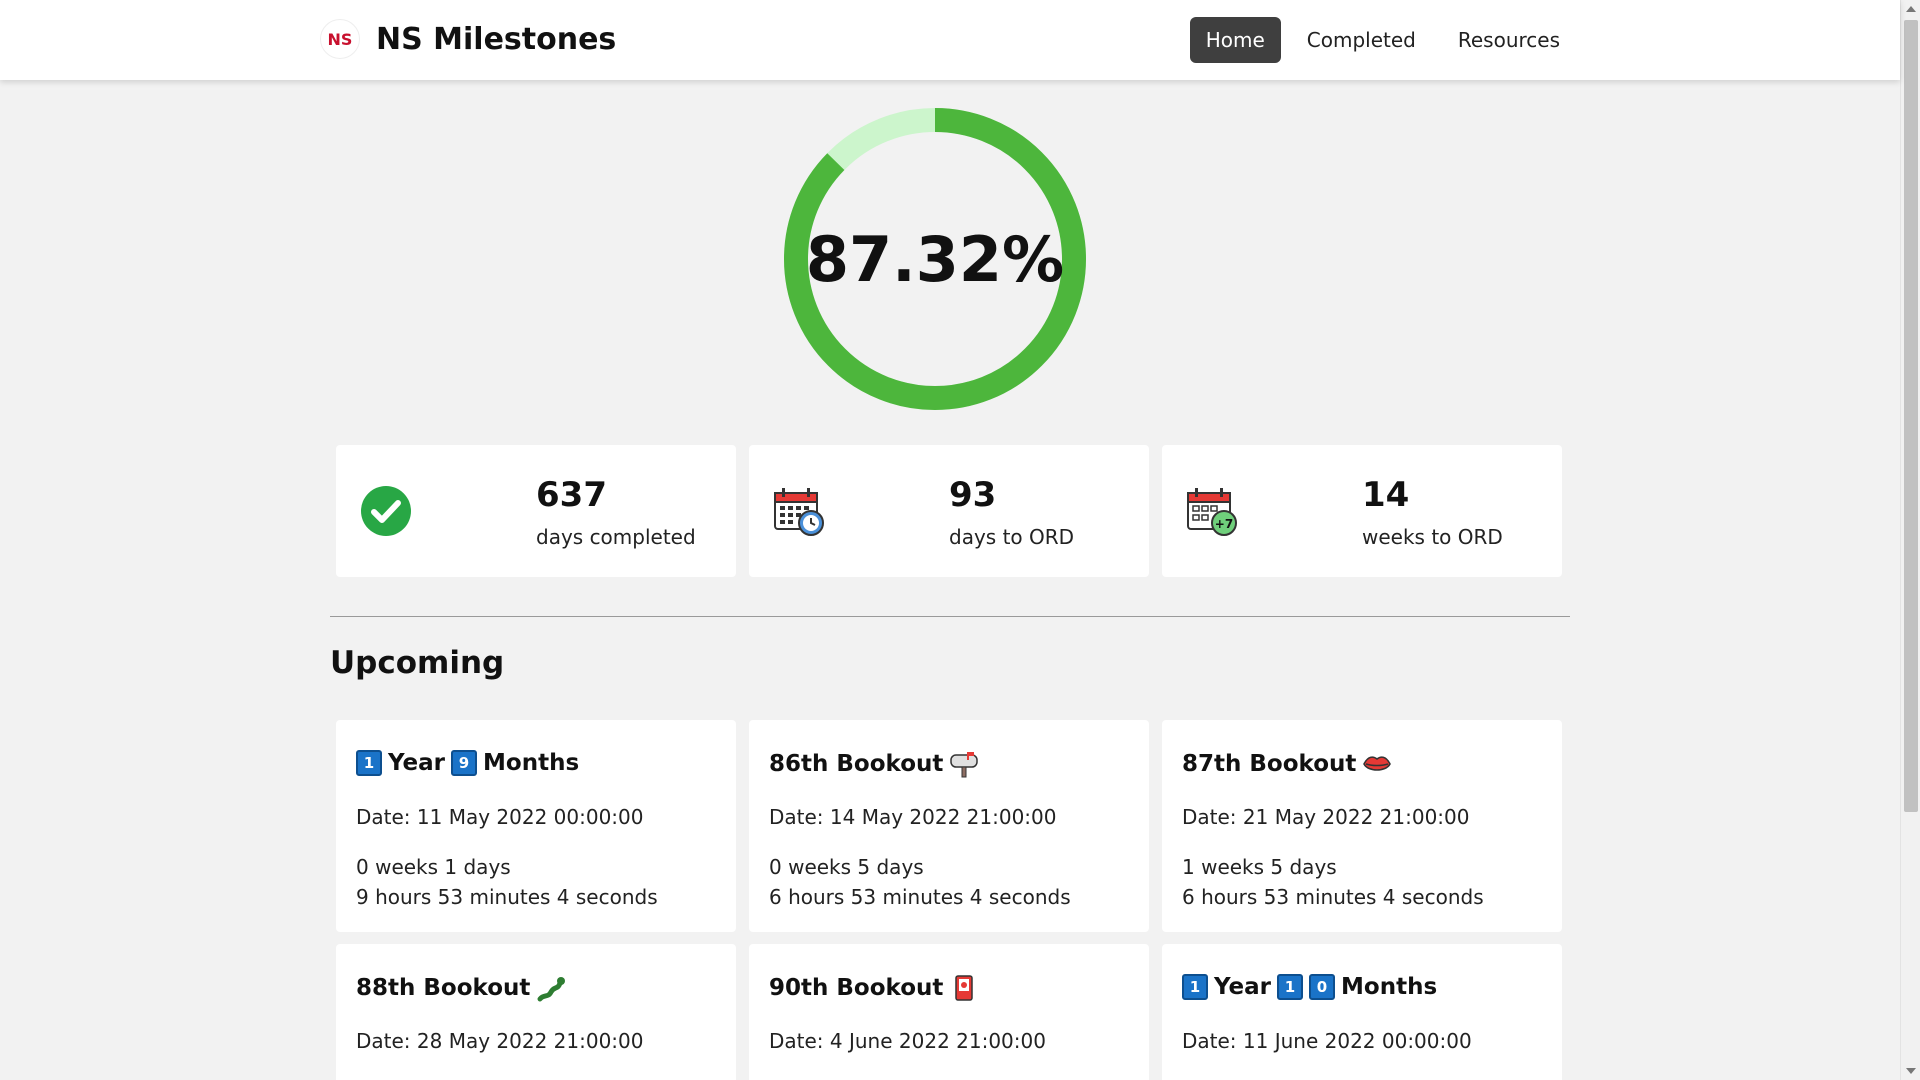 Image resolution: width=1920 pixels, height=1080 pixels. I want to click on snake-icon, so click(551, 989).